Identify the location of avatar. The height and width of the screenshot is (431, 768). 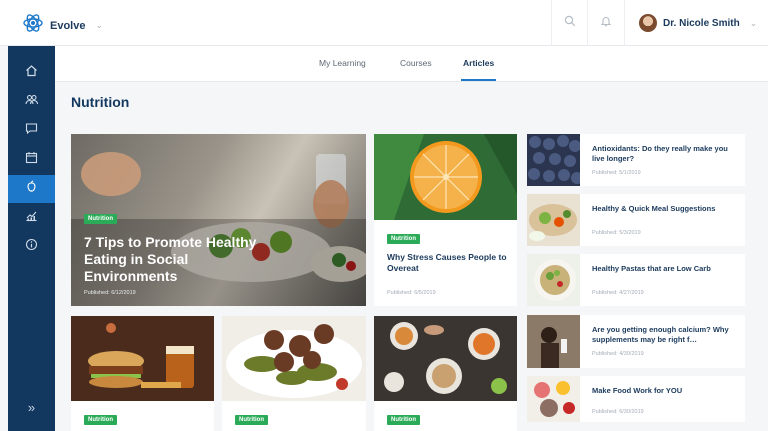
(648, 23).